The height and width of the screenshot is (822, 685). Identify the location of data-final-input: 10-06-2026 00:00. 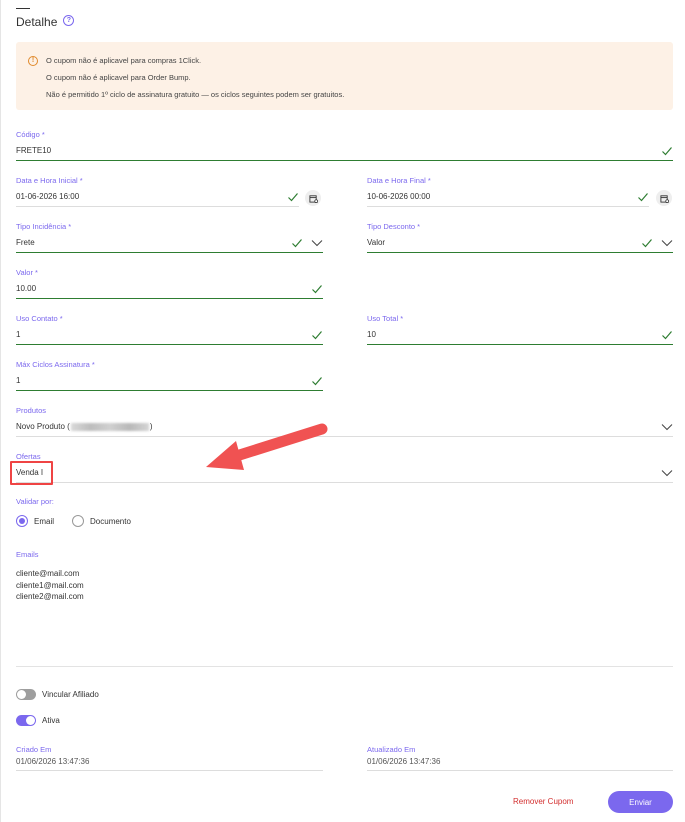
(508, 197).